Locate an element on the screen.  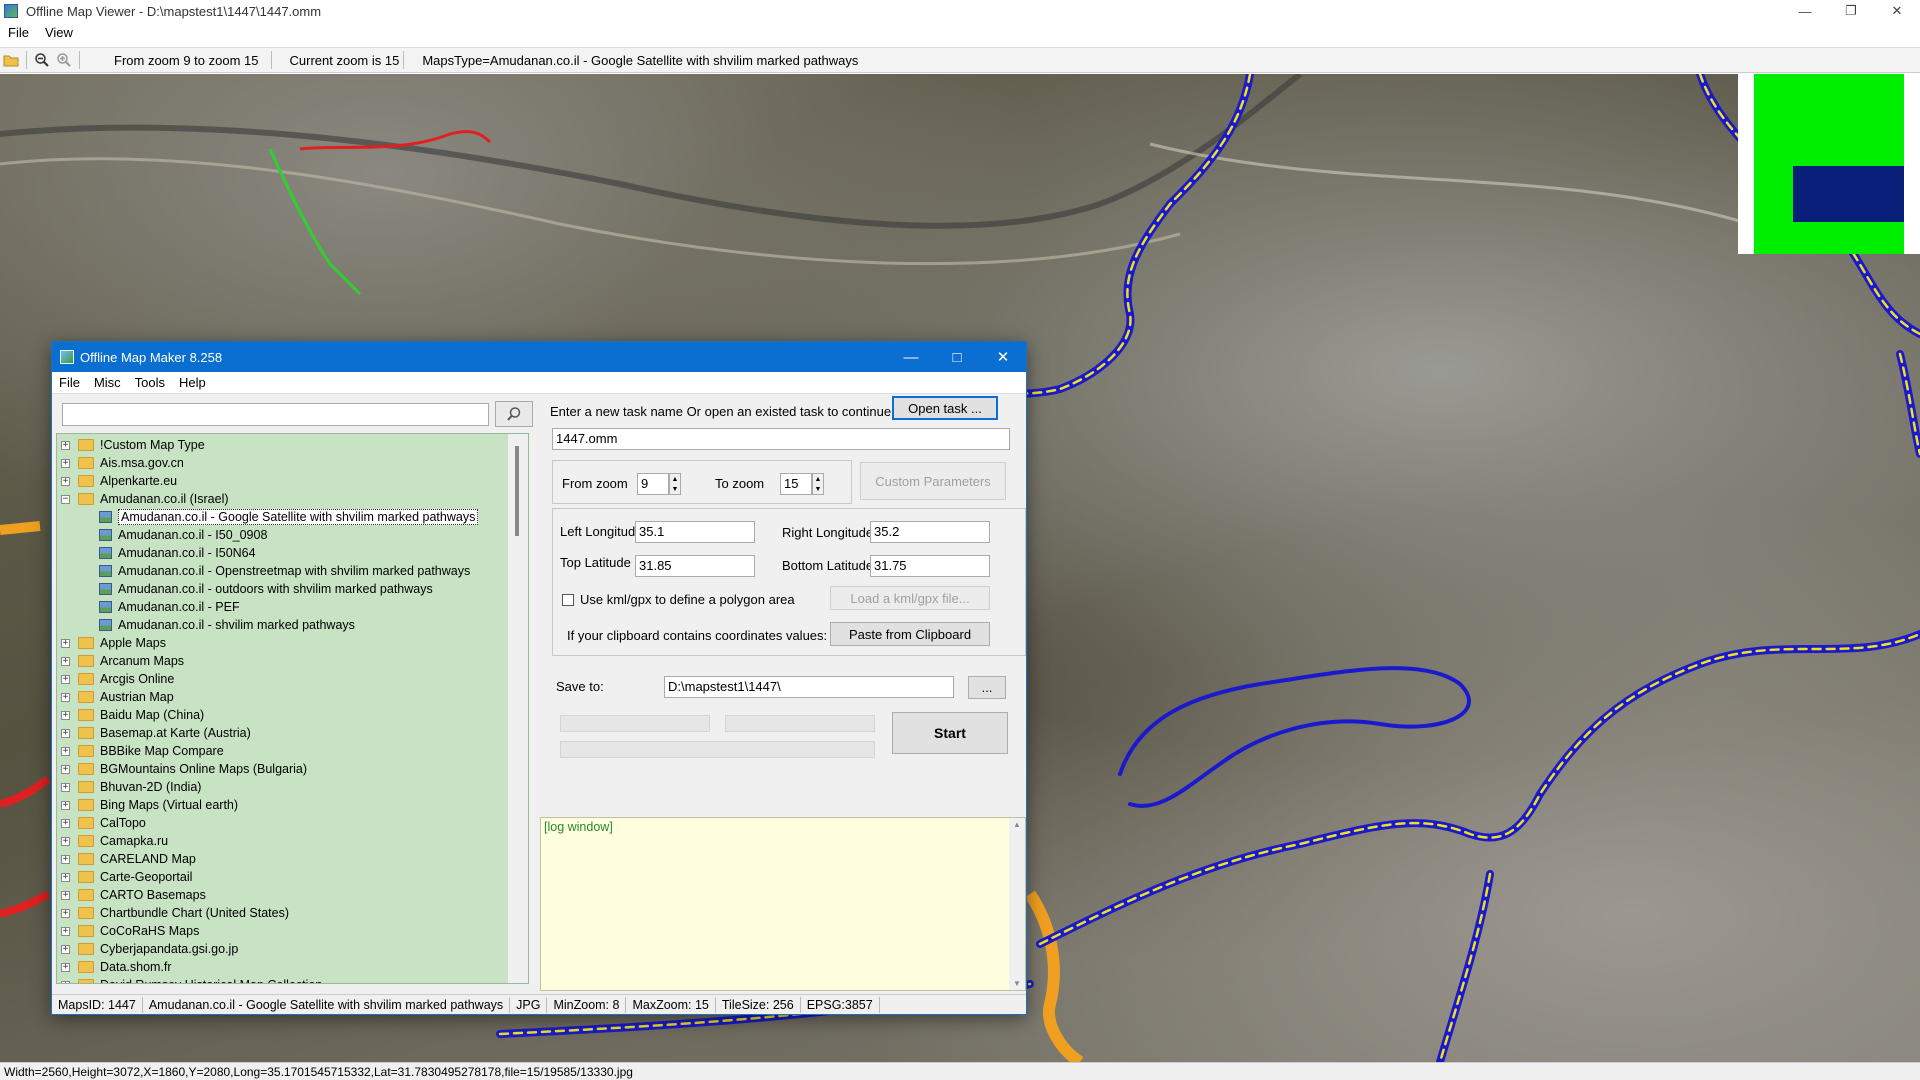
tree-item: + CARELAND Map is located at coordinates (126, 859).